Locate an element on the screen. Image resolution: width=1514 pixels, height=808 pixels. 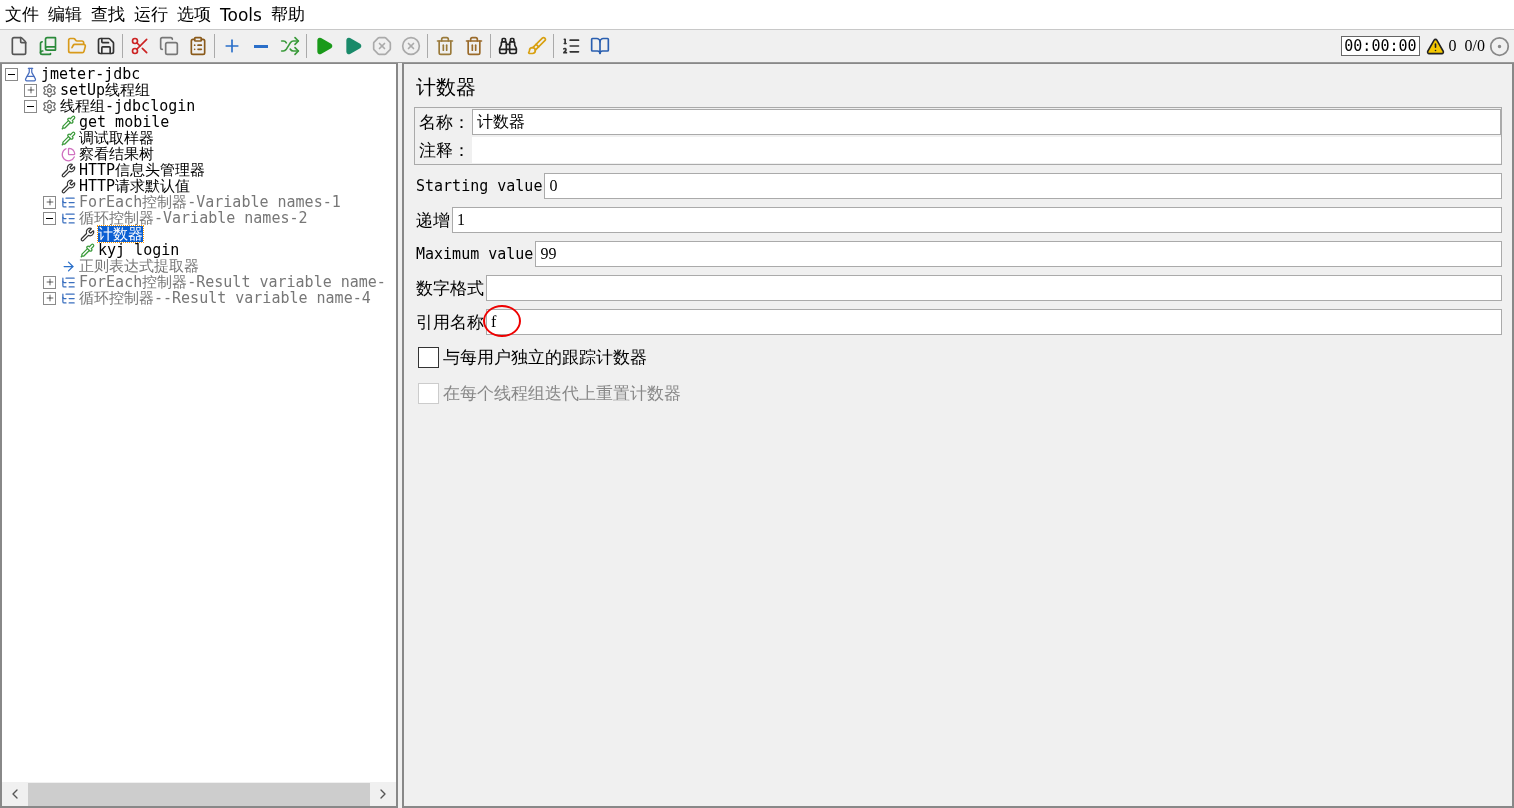
warning-count: 0 is located at coordinates (1452, 46).